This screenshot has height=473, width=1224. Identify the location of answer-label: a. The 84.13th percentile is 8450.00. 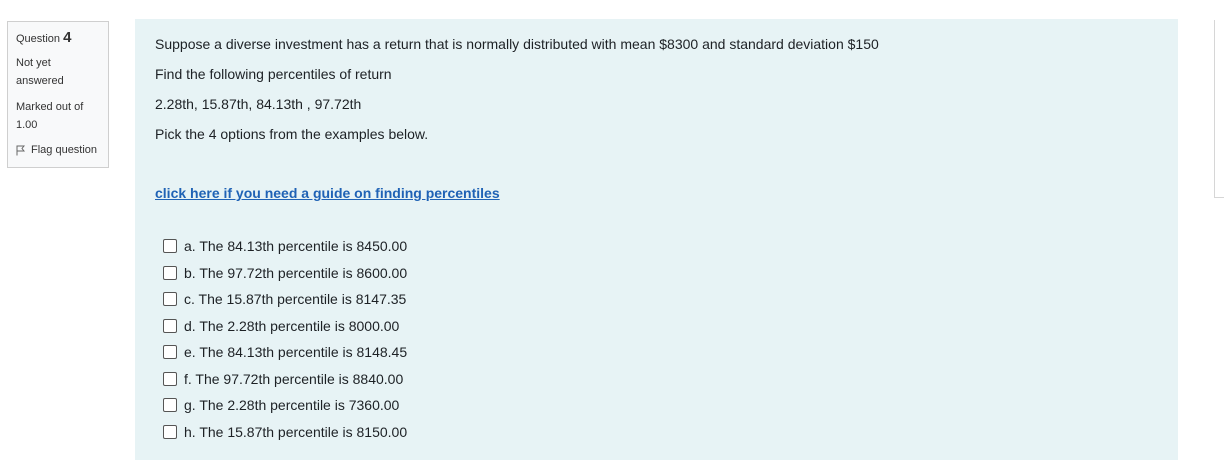
(296, 246).